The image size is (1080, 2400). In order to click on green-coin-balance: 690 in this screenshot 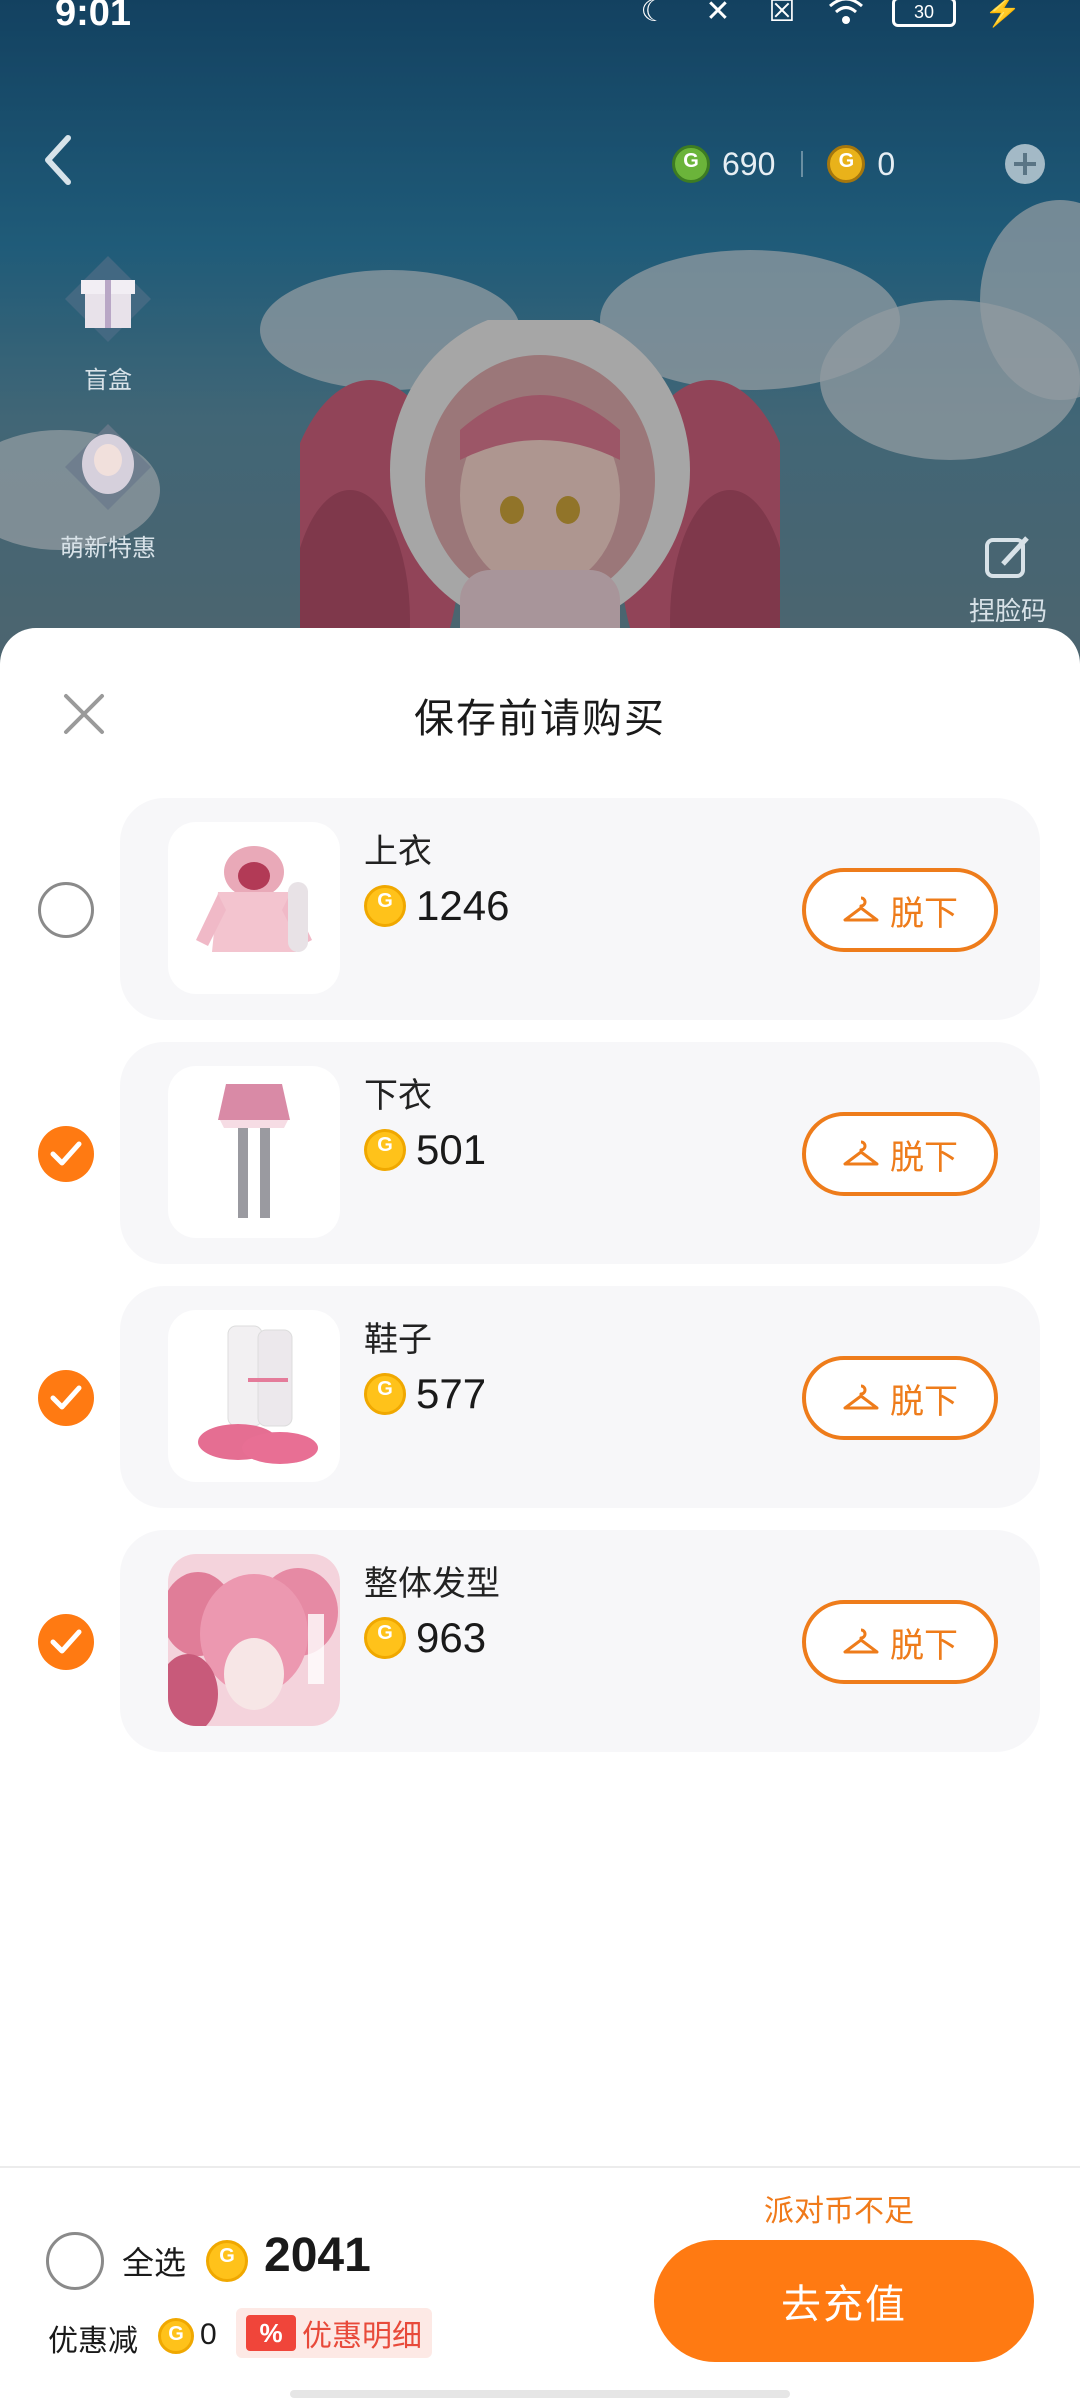, I will do `click(749, 163)`.